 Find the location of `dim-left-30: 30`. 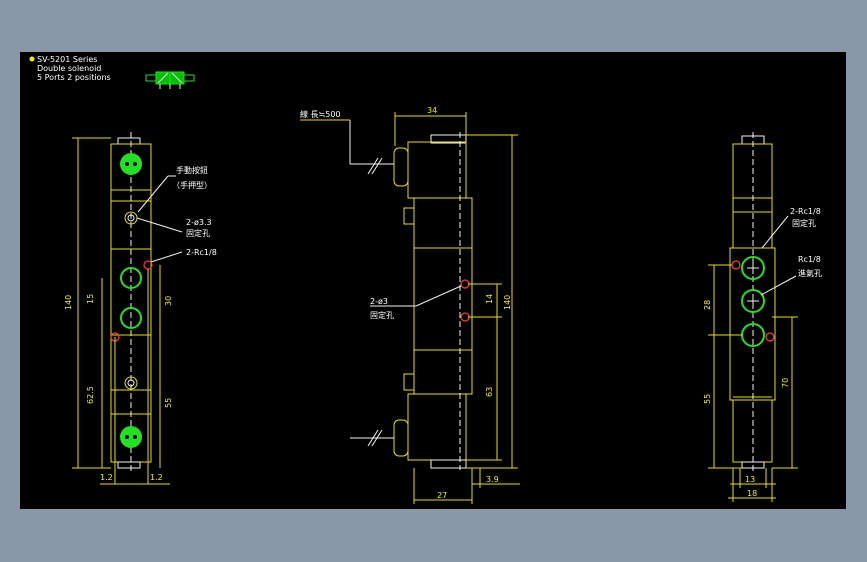

dim-left-30: 30 is located at coordinates (168, 301).